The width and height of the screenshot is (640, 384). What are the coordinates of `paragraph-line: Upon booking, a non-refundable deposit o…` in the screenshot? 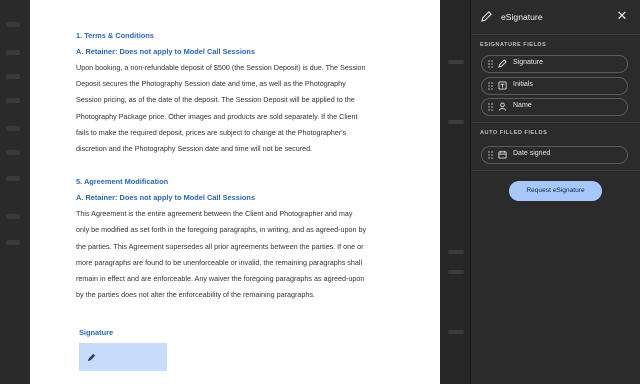 It's located at (221, 67).